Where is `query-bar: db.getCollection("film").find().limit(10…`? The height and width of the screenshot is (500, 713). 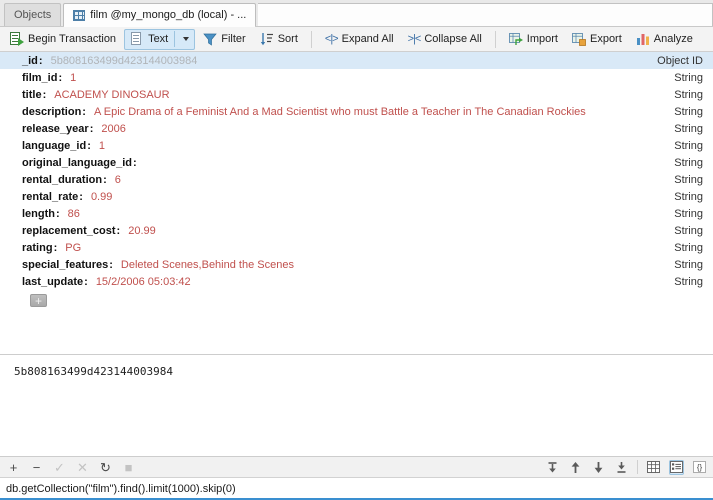 query-bar: db.getCollection("film").find().limit(10… is located at coordinates (356, 489).